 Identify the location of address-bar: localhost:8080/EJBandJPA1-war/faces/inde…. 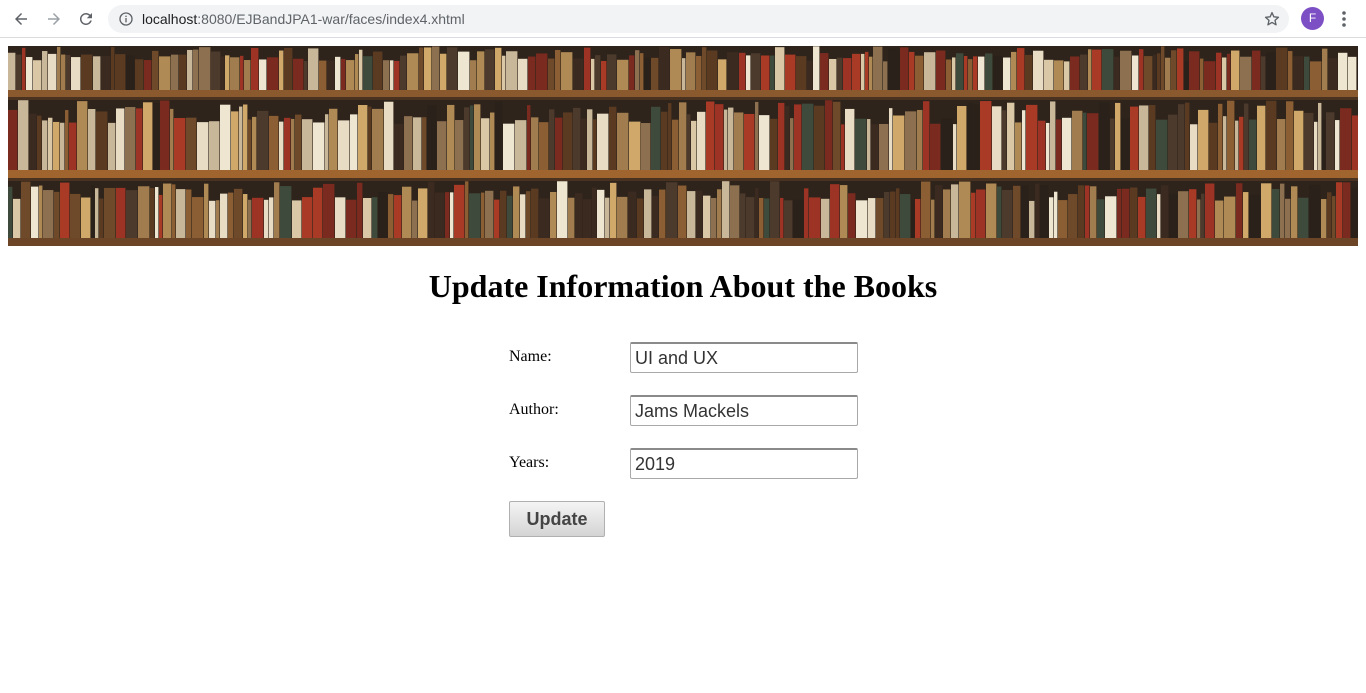
(698, 19).